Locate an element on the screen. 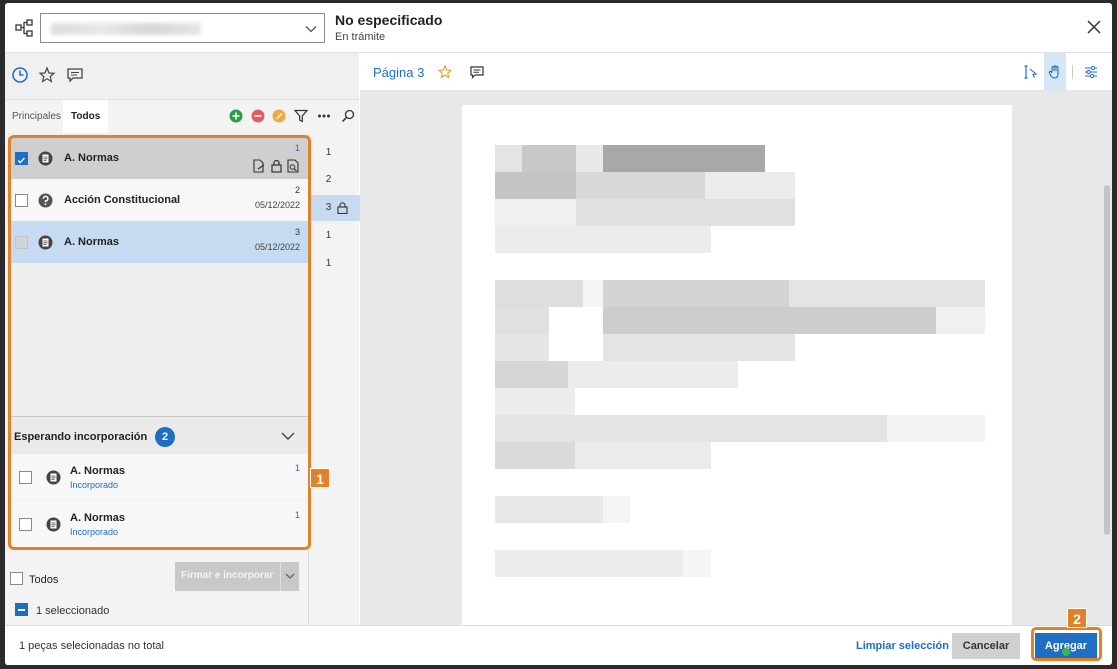  text-select-tool is located at coordinates (1031, 72).